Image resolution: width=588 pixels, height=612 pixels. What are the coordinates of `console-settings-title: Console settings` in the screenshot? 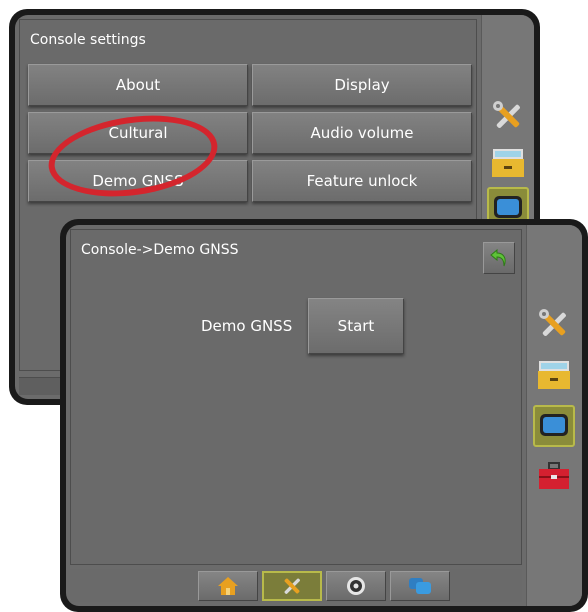 It's located at (88, 40).